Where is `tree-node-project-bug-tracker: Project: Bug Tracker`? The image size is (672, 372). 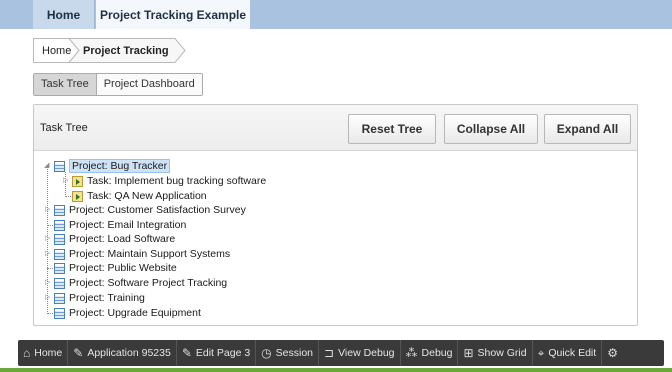 tree-node-project-bug-tracker: Project: Bug Tracker is located at coordinates (112, 166).